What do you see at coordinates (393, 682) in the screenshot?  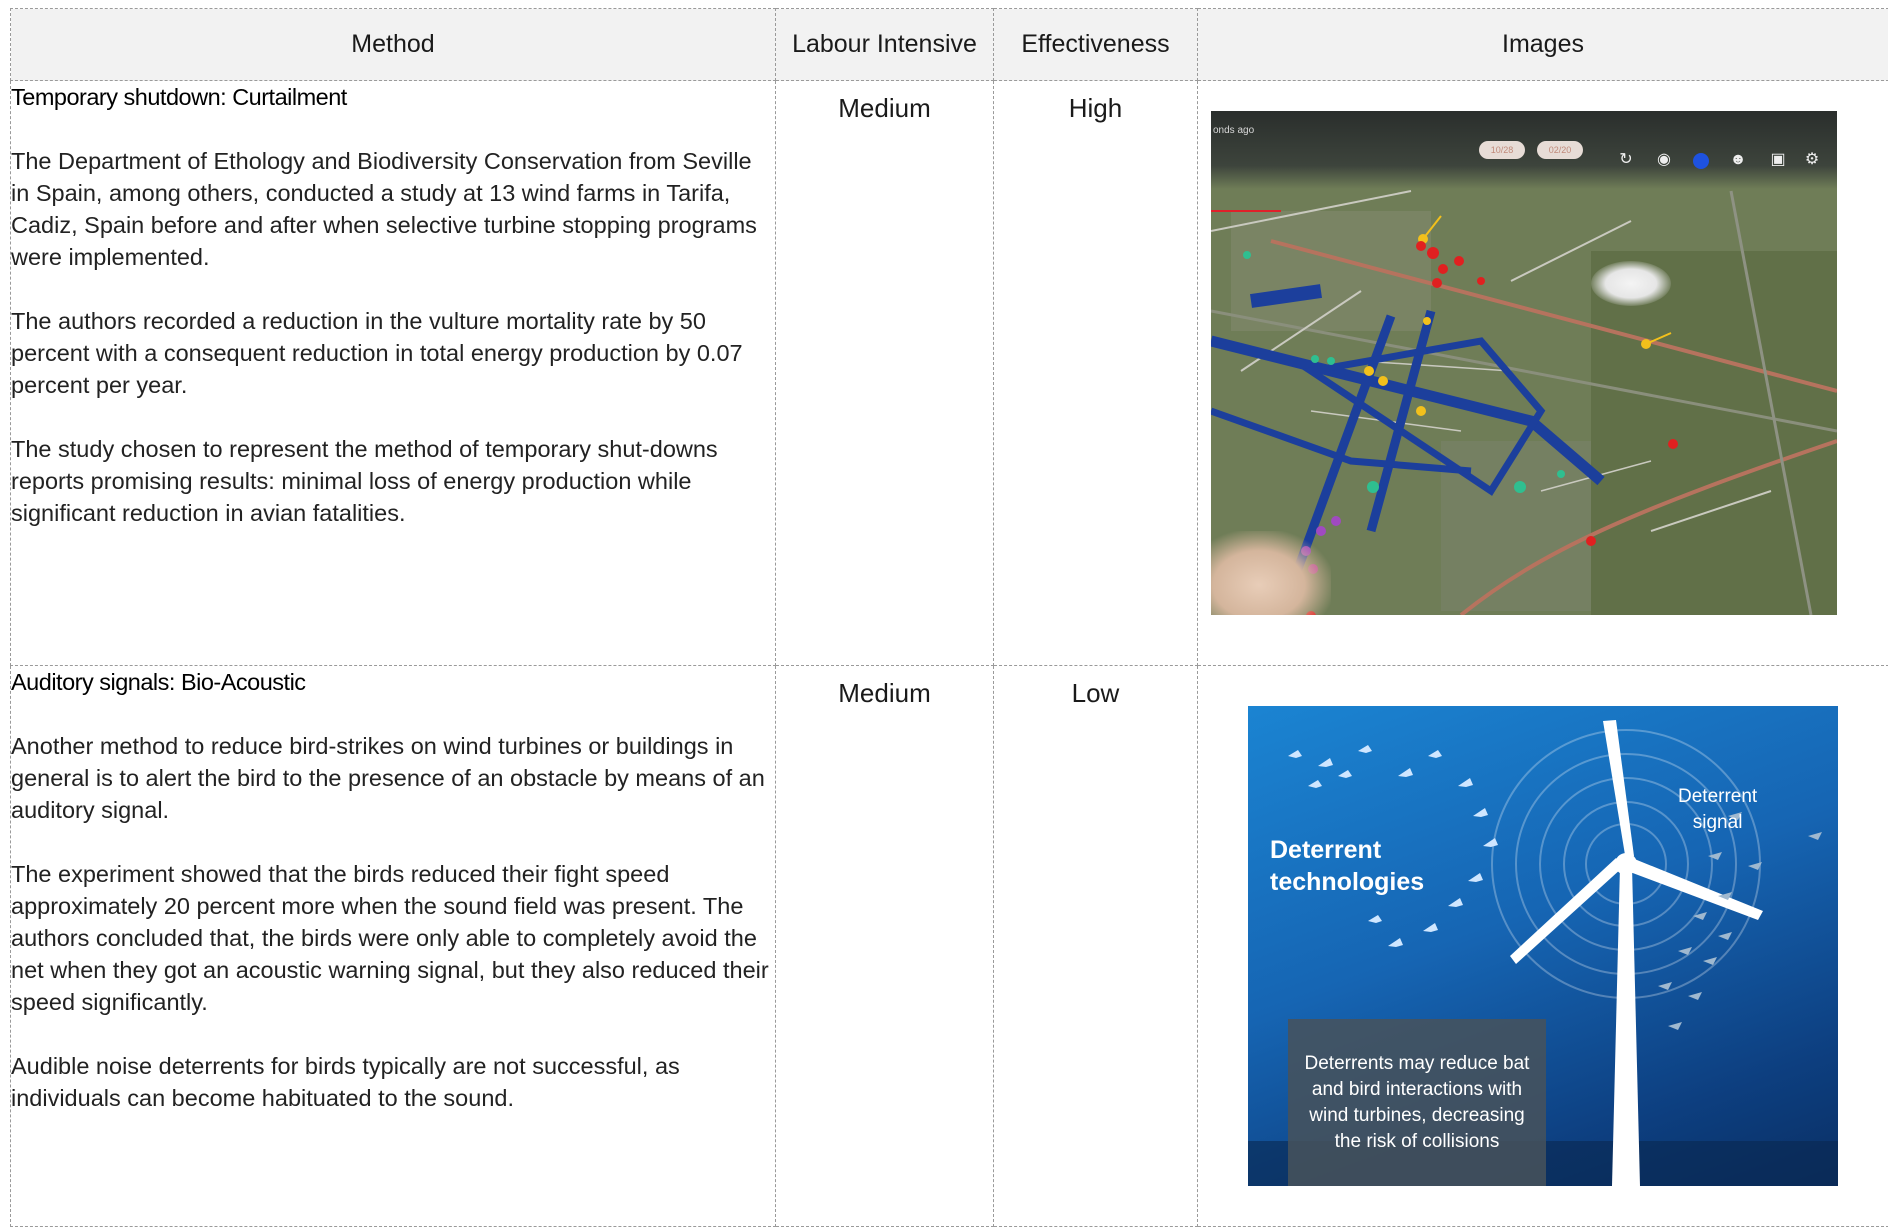 I see `method-title: Auditory signals: Bio-Acoustic` at bounding box center [393, 682].